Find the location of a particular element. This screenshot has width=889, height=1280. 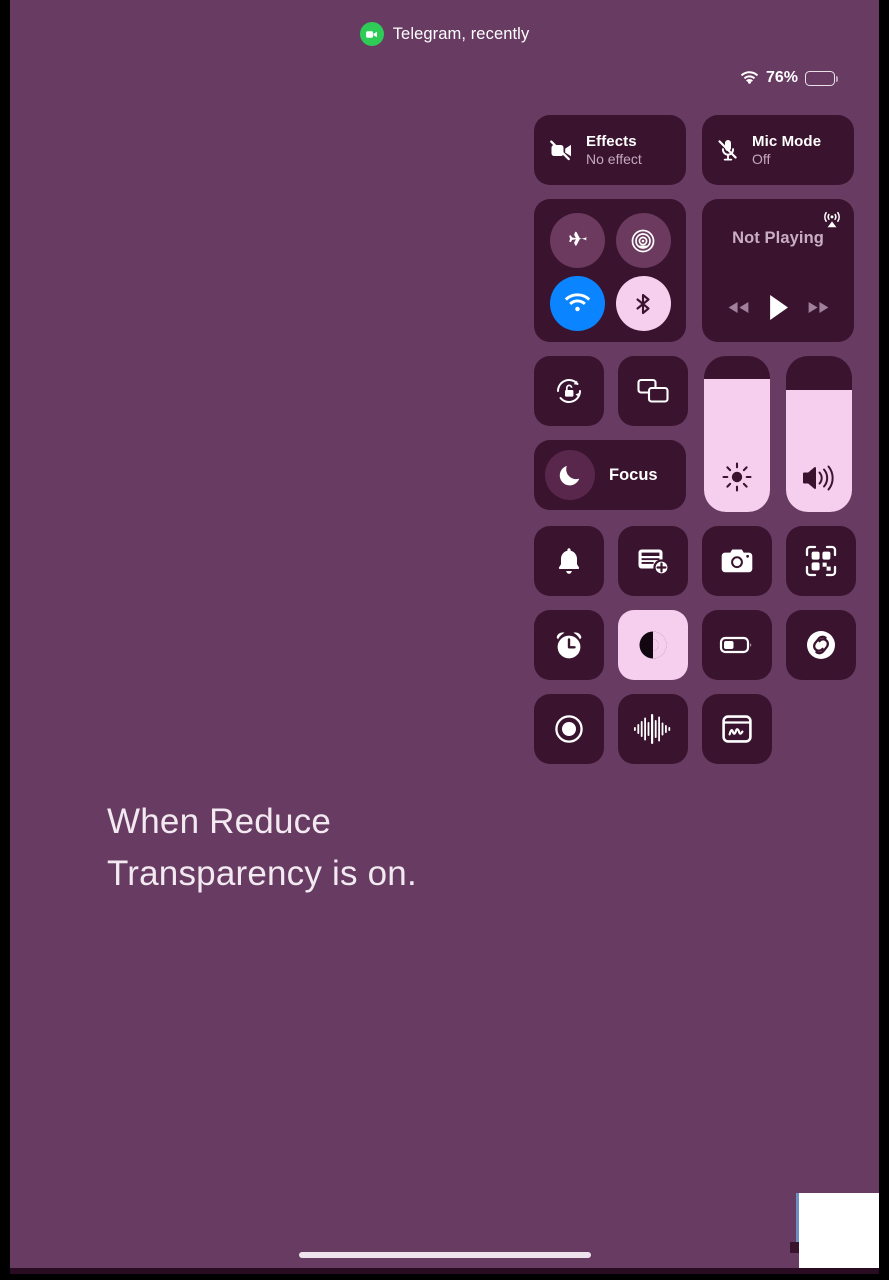

utilities-sliders-row: Focus is located at coordinates (699, 434).